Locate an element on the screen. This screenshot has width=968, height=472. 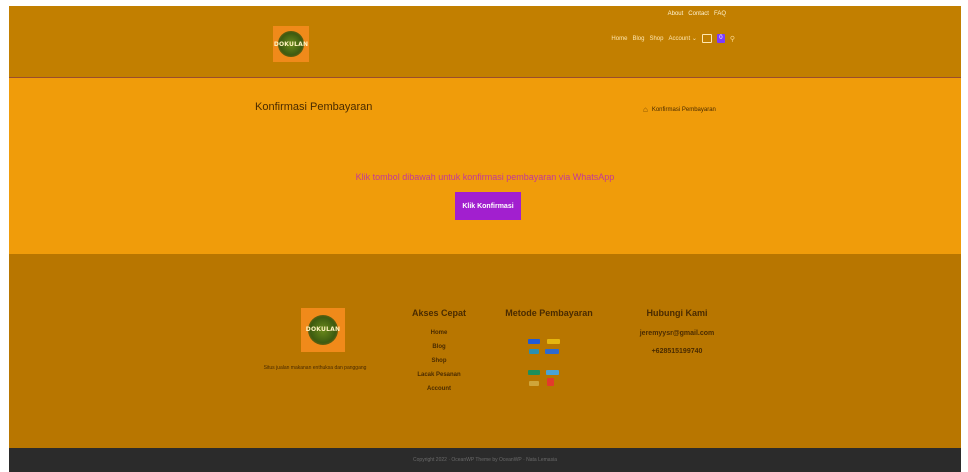
top-link-about: About is located at coordinates (676, 14).